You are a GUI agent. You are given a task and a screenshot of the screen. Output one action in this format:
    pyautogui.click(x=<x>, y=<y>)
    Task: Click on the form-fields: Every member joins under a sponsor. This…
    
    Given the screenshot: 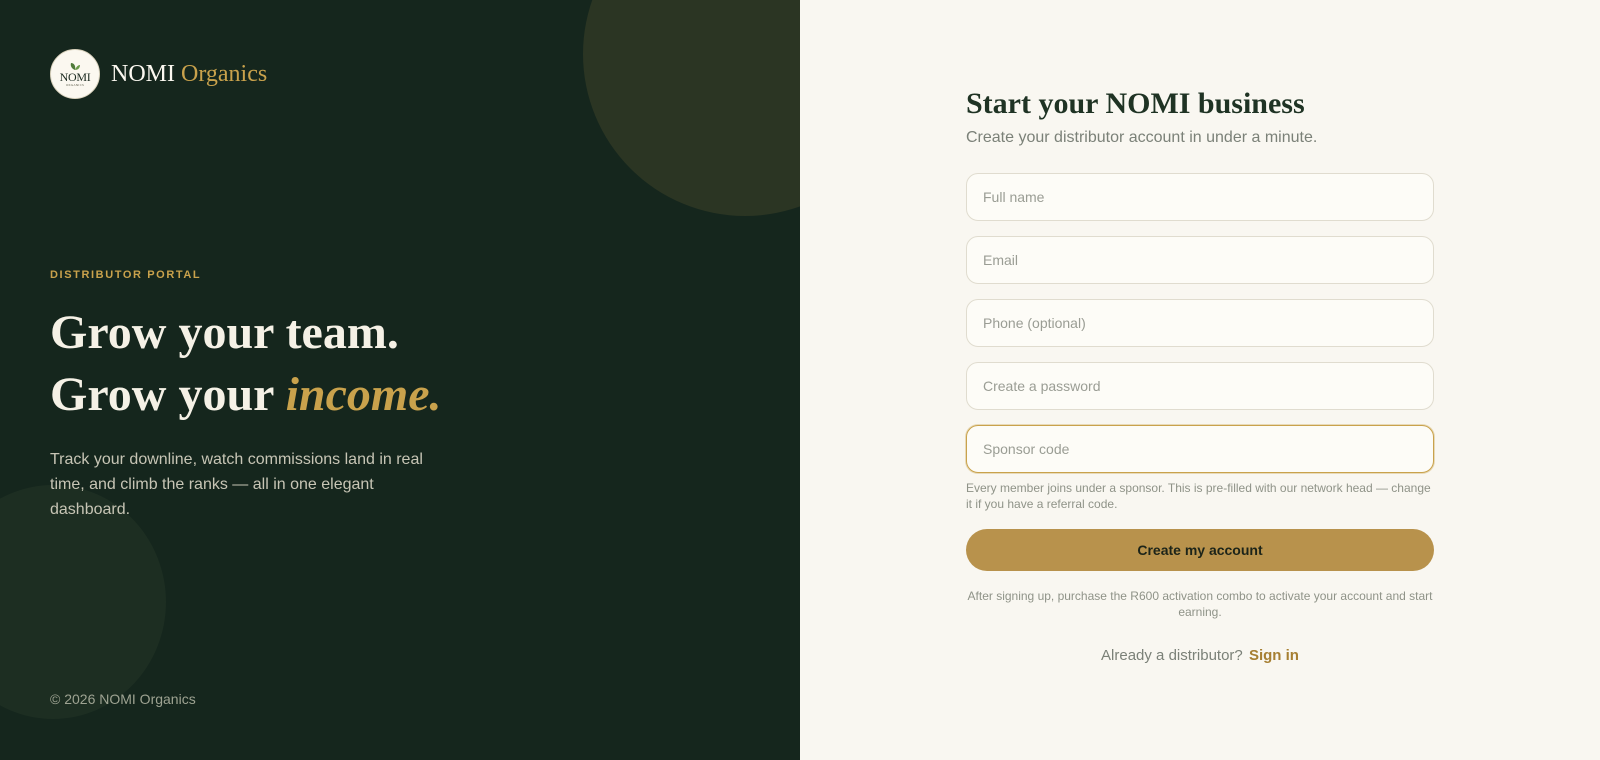 What is the action you would take?
    pyautogui.click(x=1200, y=342)
    